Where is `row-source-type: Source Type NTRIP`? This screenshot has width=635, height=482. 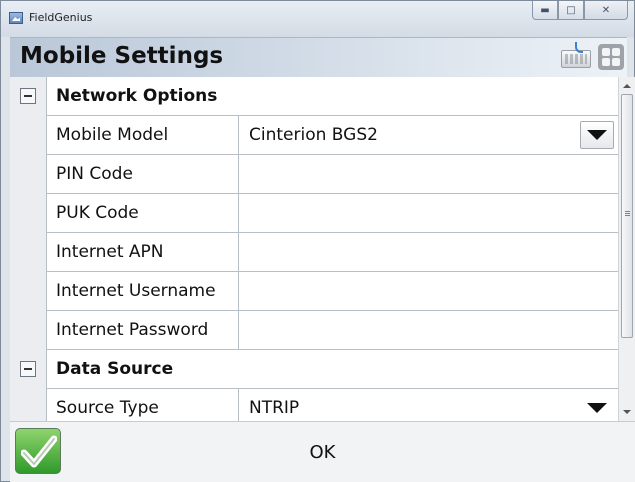 row-source-type: Source Type NTRIP is located at coordinates (314, 405).